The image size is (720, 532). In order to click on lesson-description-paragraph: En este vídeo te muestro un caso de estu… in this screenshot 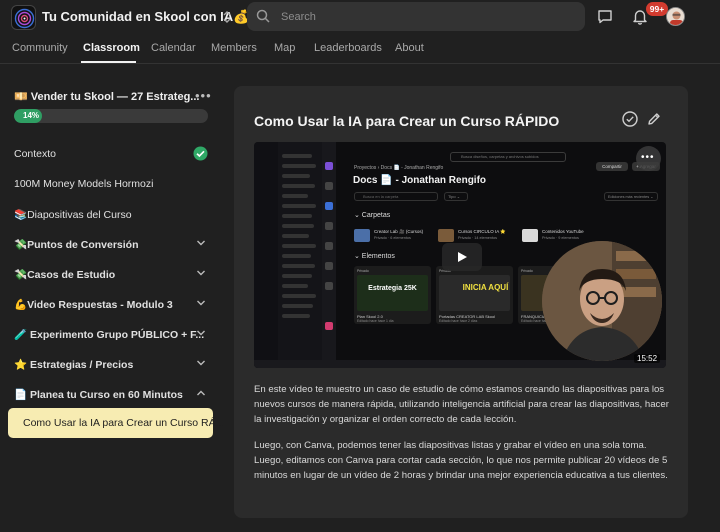, I will do `click(461, 404)`.